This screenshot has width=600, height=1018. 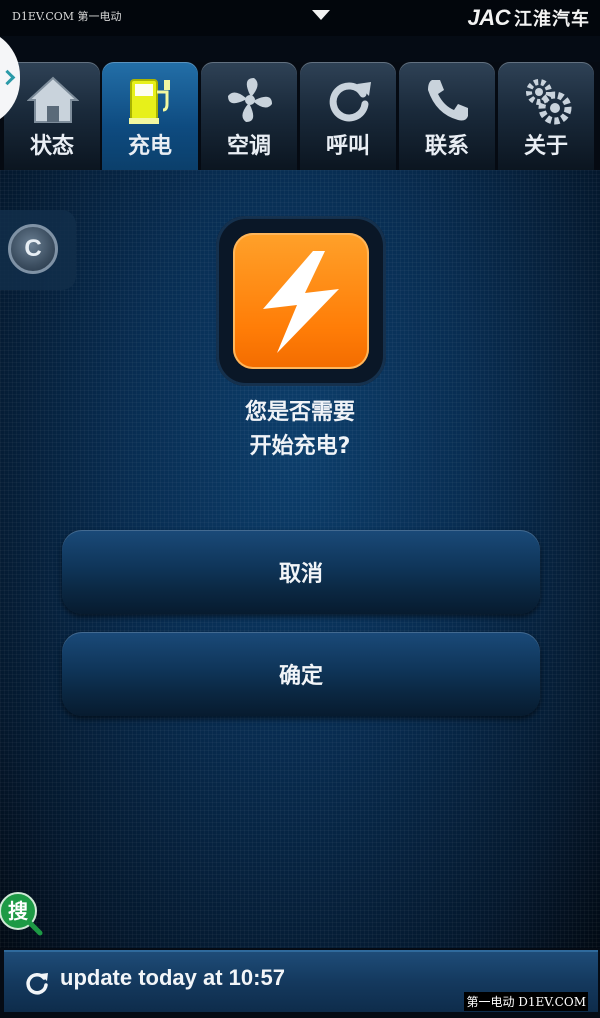 I want to click on tab-call: 呼叫, so click(x=348, y=116).